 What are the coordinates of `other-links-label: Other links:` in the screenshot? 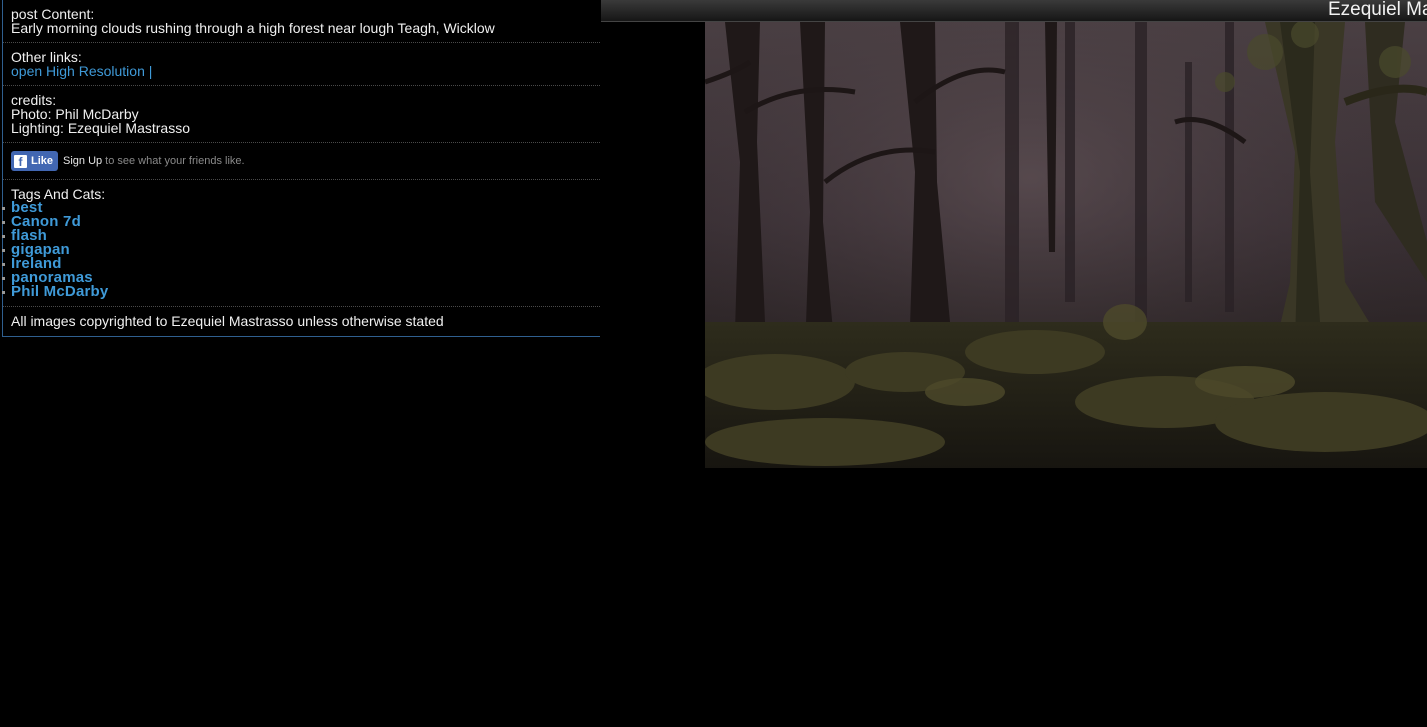 It's located at (46, 57).